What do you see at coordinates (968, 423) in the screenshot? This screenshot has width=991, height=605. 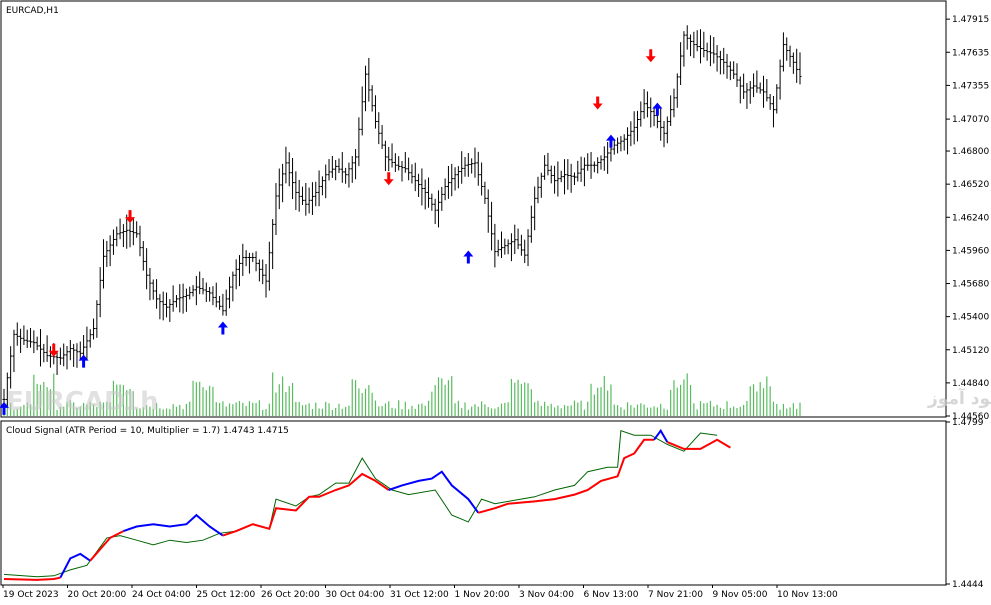 I see `indicator-tick-label: 1.4799` at bounding box center [968, 423].